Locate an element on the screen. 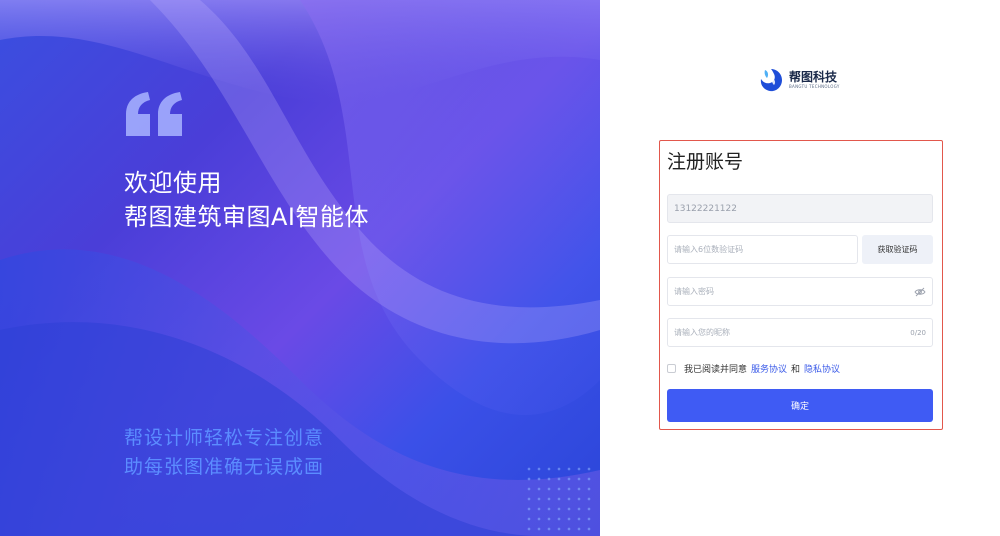 This screenshot has height=536, width=1000. brand-name-cn: 帮图科技 is located at coordinates (813, 77).